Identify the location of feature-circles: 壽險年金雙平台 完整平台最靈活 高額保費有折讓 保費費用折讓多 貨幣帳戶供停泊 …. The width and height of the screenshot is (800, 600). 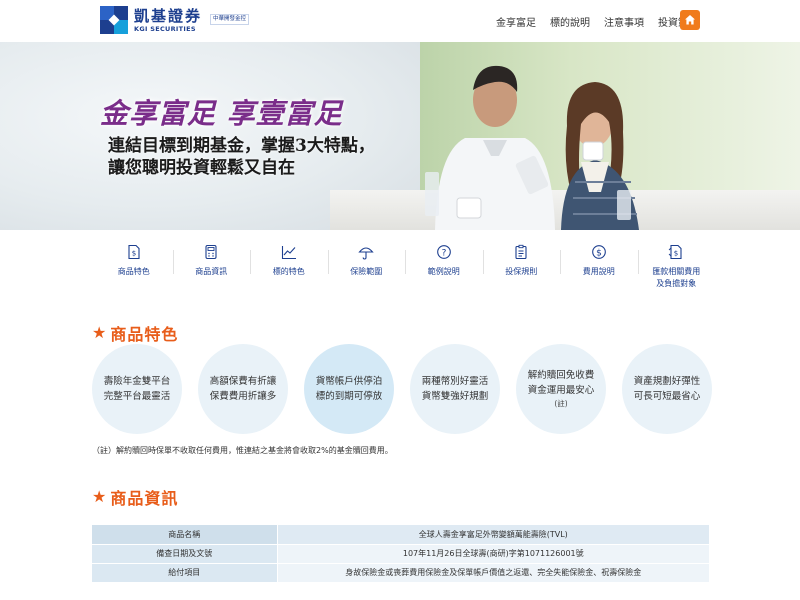
(402, 389).